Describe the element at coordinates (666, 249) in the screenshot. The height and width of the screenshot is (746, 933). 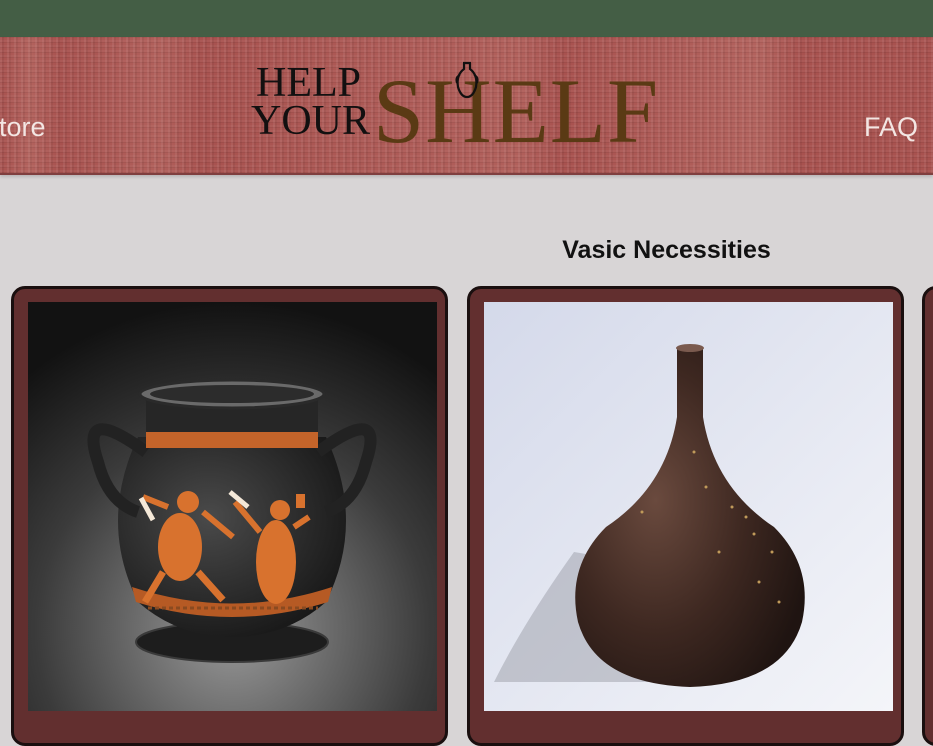
I see `section-title: Vasic Necessities` at that location.